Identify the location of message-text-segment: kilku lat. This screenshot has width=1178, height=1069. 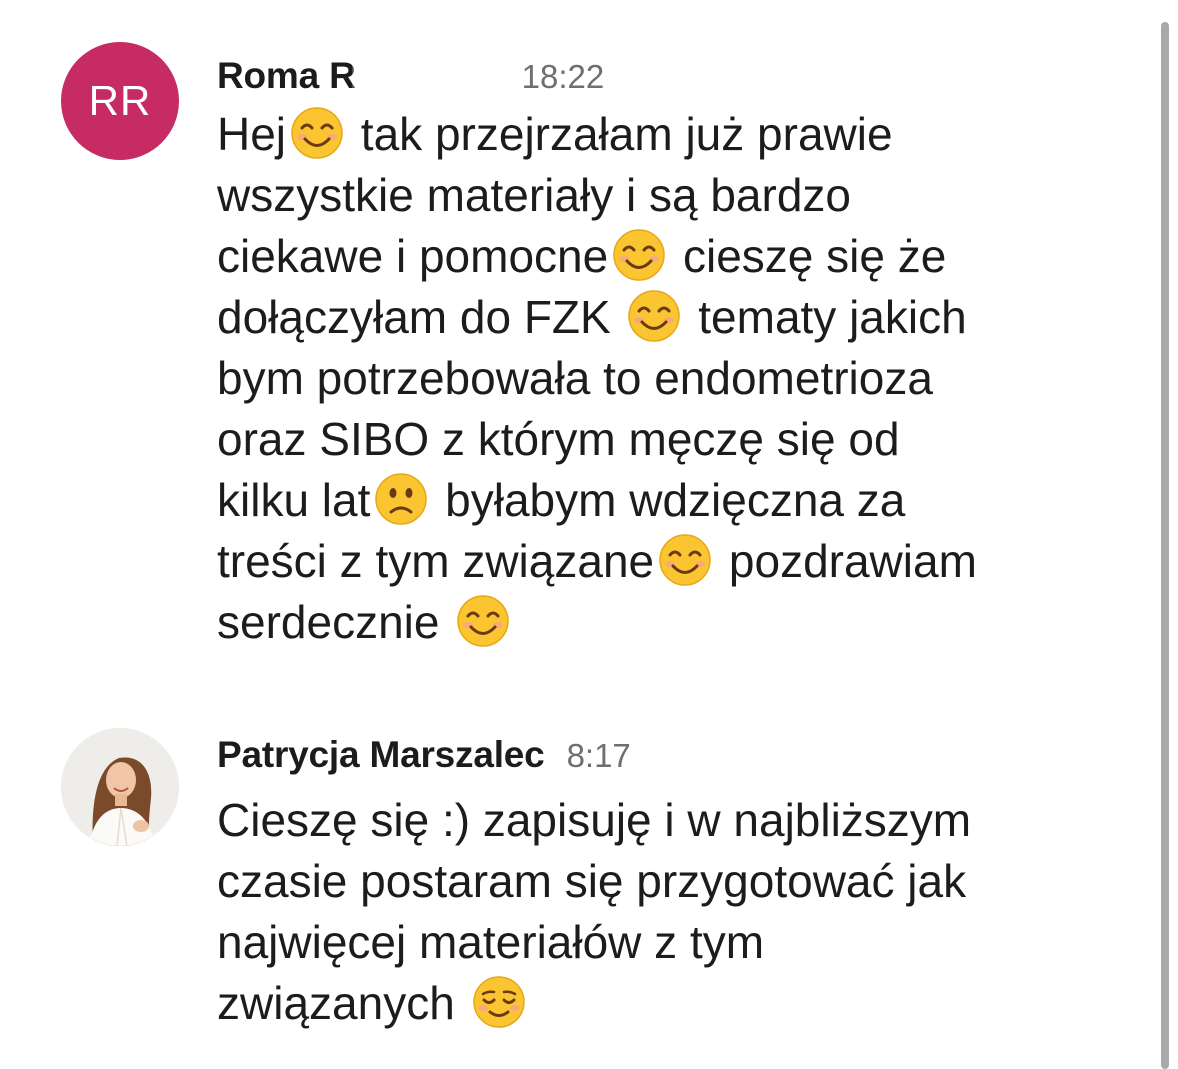
(294, 500).